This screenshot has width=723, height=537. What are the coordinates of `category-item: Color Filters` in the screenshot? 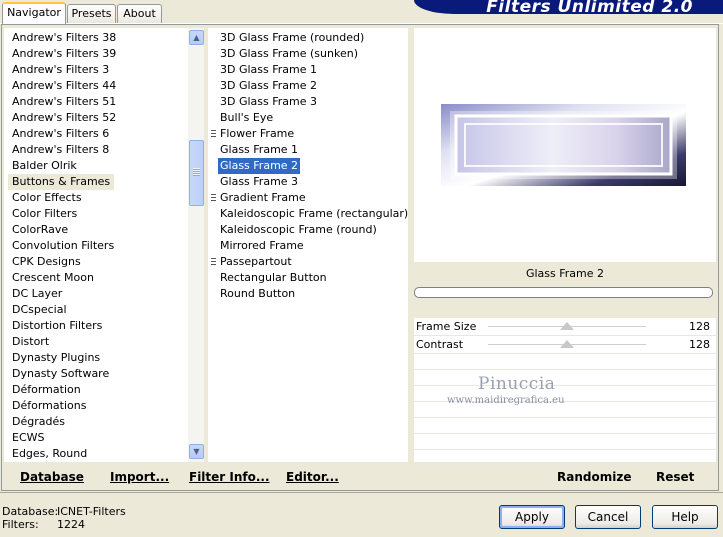 It's located at (44, 214).